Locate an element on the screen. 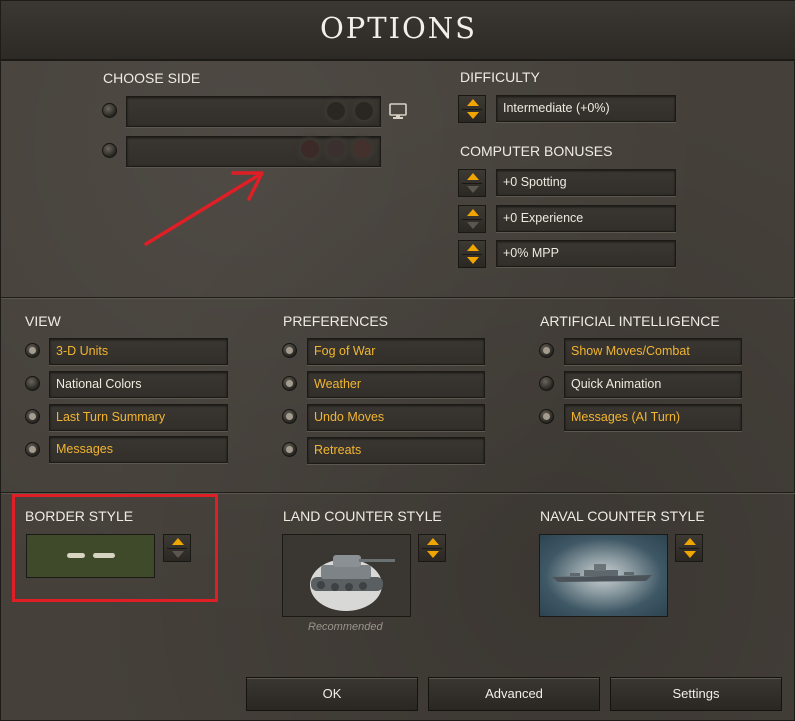 Image resolution: width=795 pixels, height=721 pixels. view-national-colors-option: National Colors is located at coordinates (138, 384).